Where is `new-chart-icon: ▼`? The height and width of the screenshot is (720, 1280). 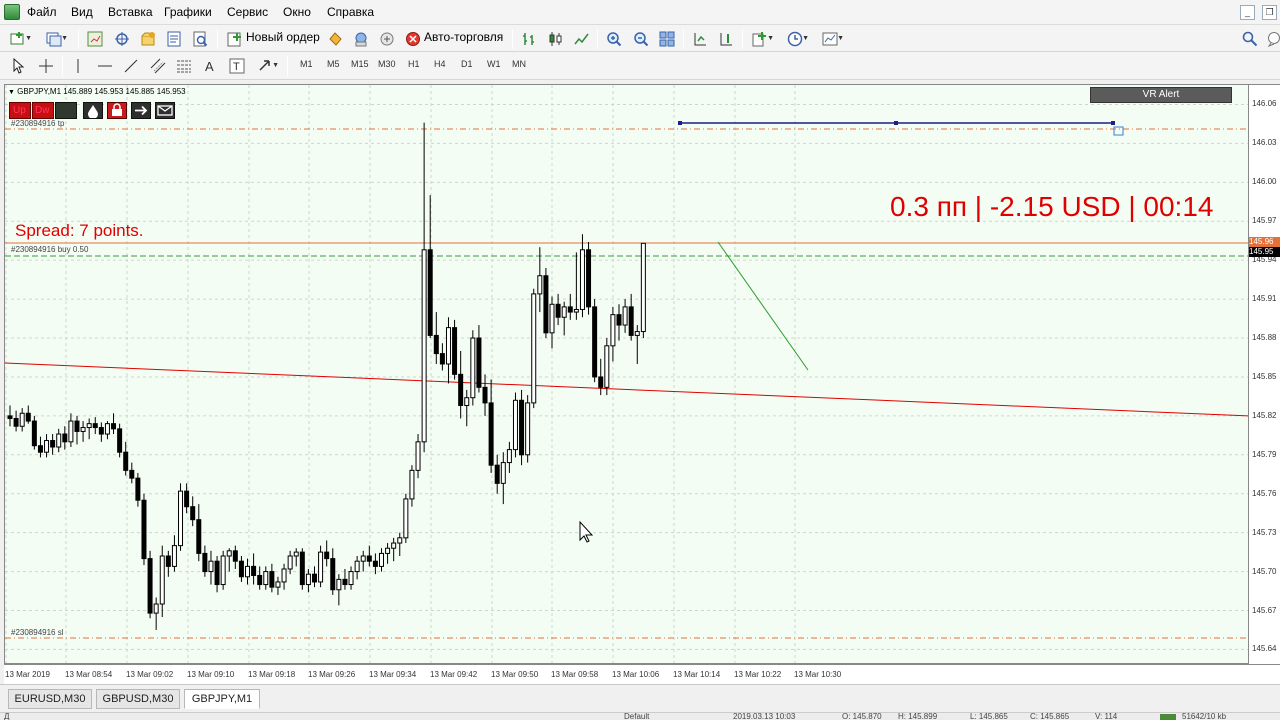 new-chart-icon: ▼ is located at coordinates (20, 38).